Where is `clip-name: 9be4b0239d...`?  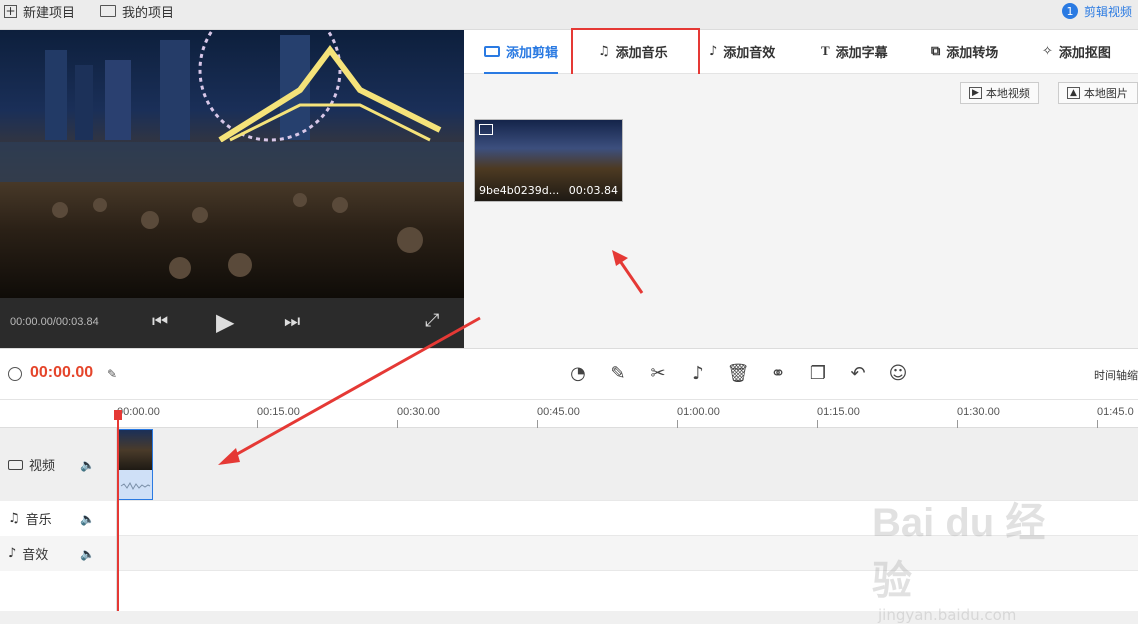
clip-name: 9be4b0239d... is located at coordinates (519, 190).